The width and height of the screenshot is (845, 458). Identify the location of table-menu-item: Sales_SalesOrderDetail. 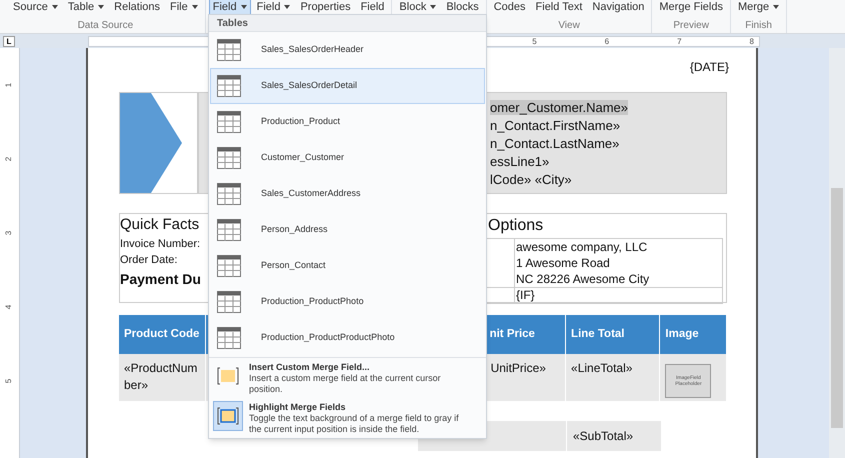
(347, 86).